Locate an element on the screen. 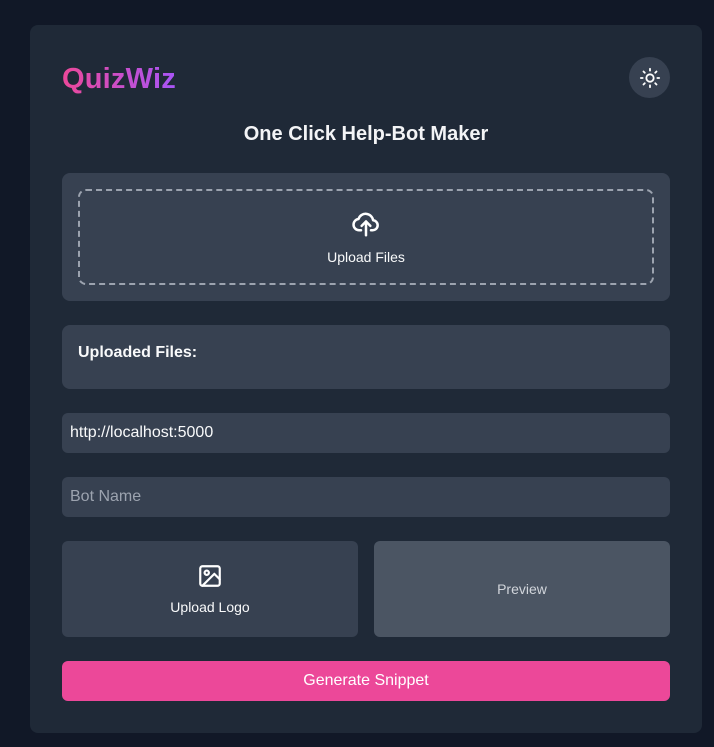 This screenshot has width=714, height=747. generate-snippet-button: Generate Snippet is located at coordinates (366, 681).